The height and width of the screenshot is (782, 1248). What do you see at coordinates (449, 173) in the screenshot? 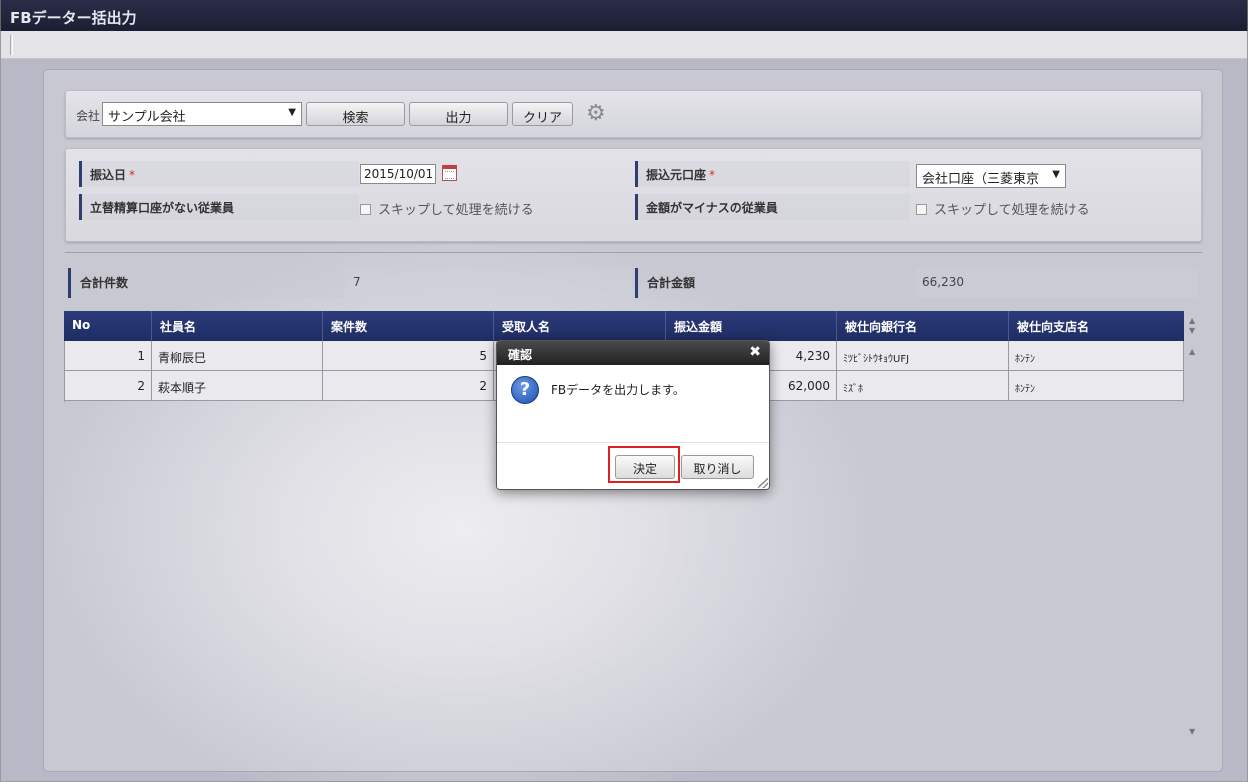
I see `calendar-icon` at bounding box center [449, 173].